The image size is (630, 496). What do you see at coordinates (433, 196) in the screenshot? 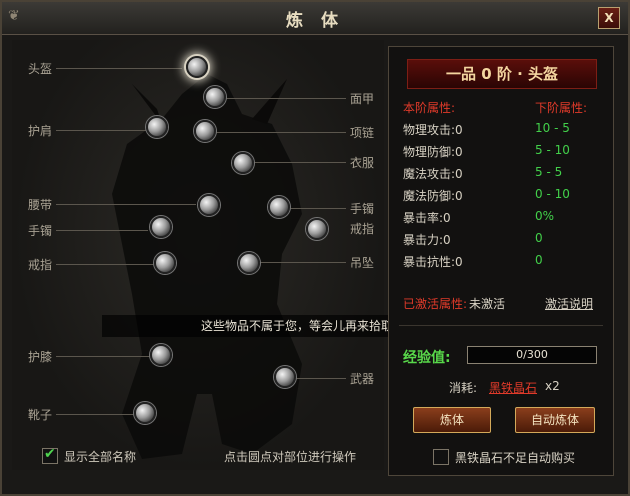
I see `attr-magic-defense: 魔法防御:0` at bounding box center [433, 196].